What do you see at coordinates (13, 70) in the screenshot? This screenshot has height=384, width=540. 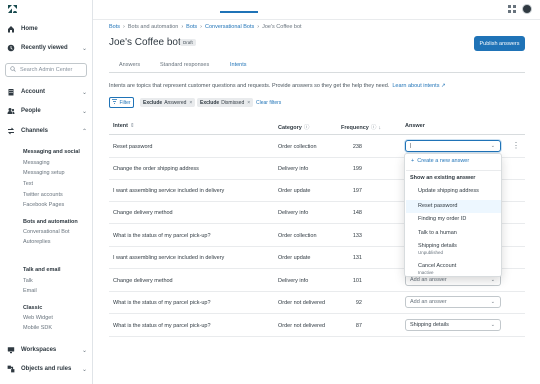 I see `search-icon` at bounding box center [13, 70].